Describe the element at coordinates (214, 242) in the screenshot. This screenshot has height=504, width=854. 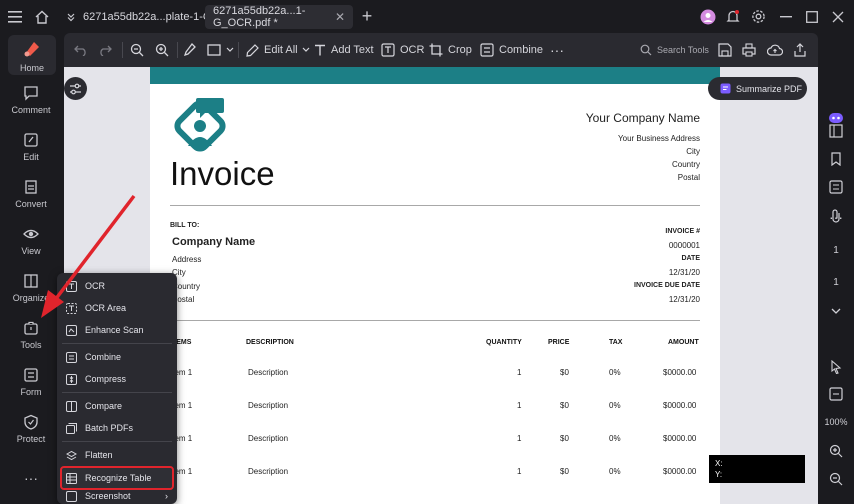
I see `bill-company-name: Company Name` at that location.